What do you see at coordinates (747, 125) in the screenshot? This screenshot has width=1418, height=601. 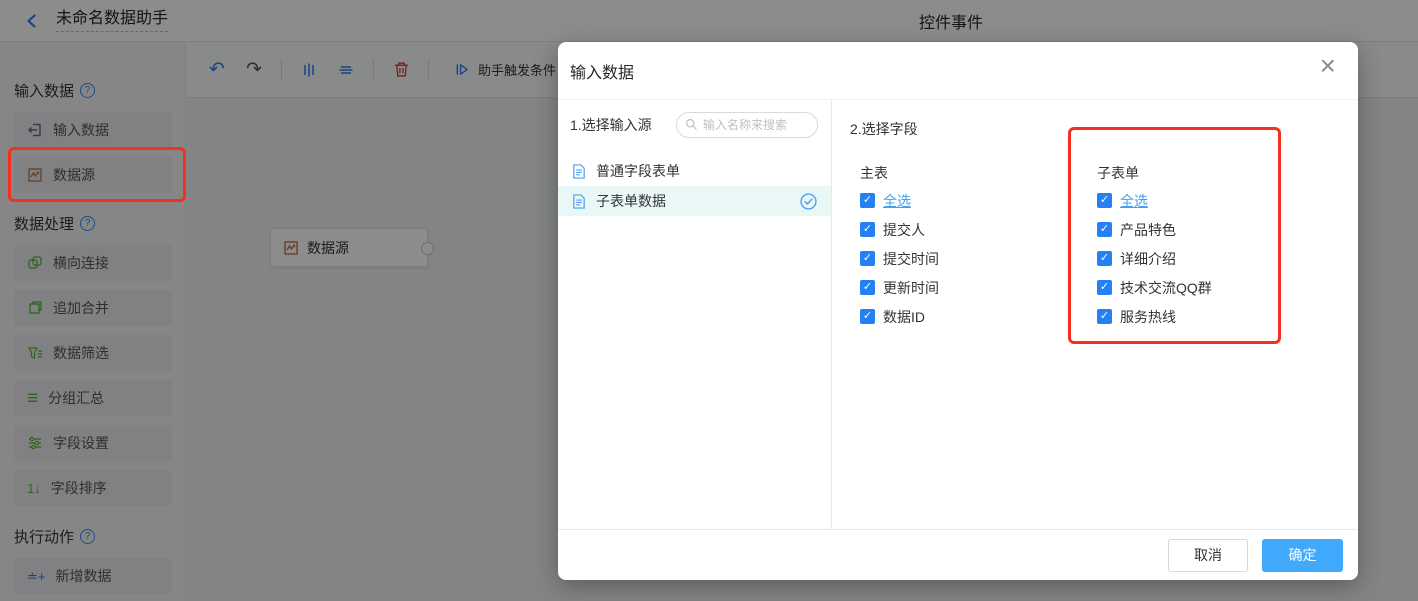 I see `search-box` at bounding box center [747, 125].